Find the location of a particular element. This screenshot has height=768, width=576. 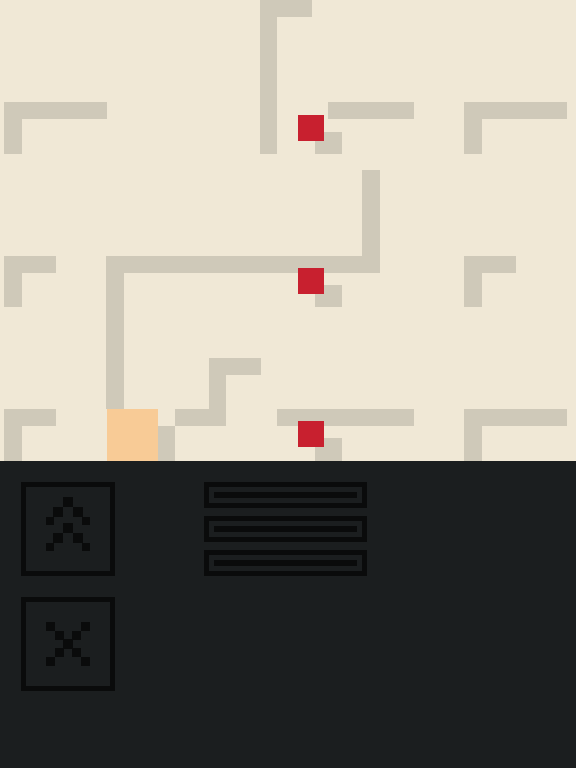

cancel-button is located at coordinates (68, 644).